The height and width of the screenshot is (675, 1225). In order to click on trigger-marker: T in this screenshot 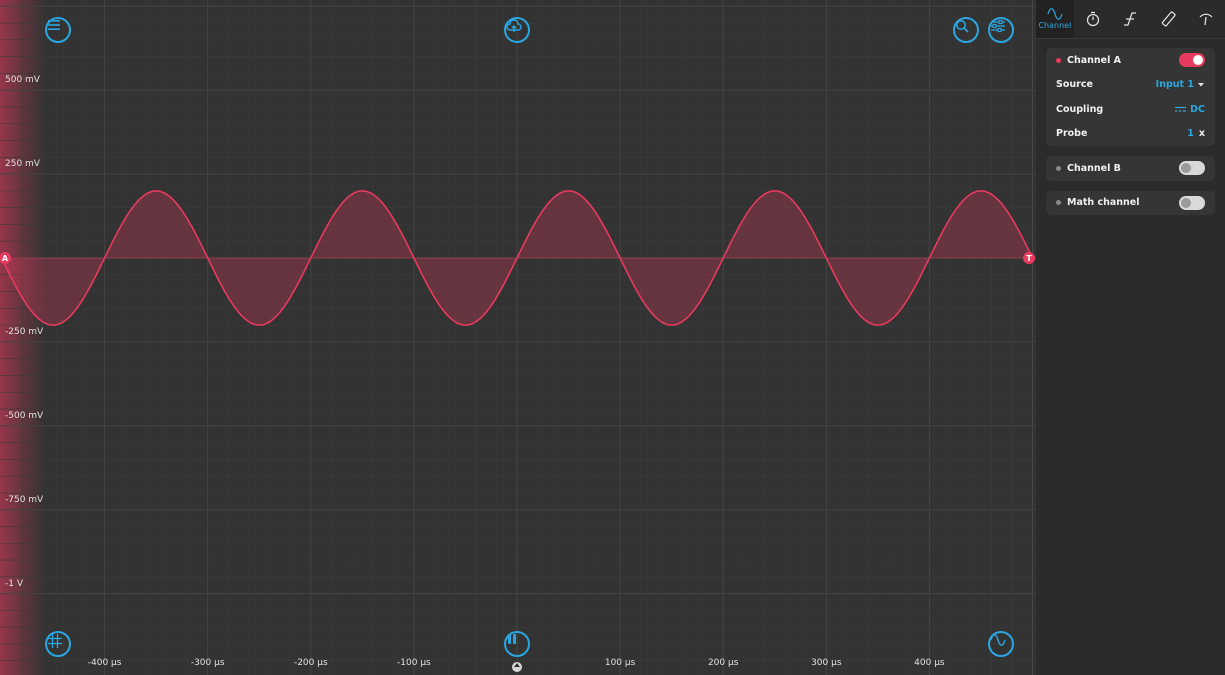, I will do `click(1029, 258)`.